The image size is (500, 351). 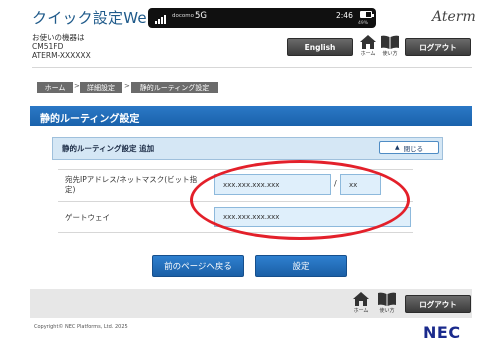 I want to click on footer-logout-button: ログアウト, so click(x=438, y=304).